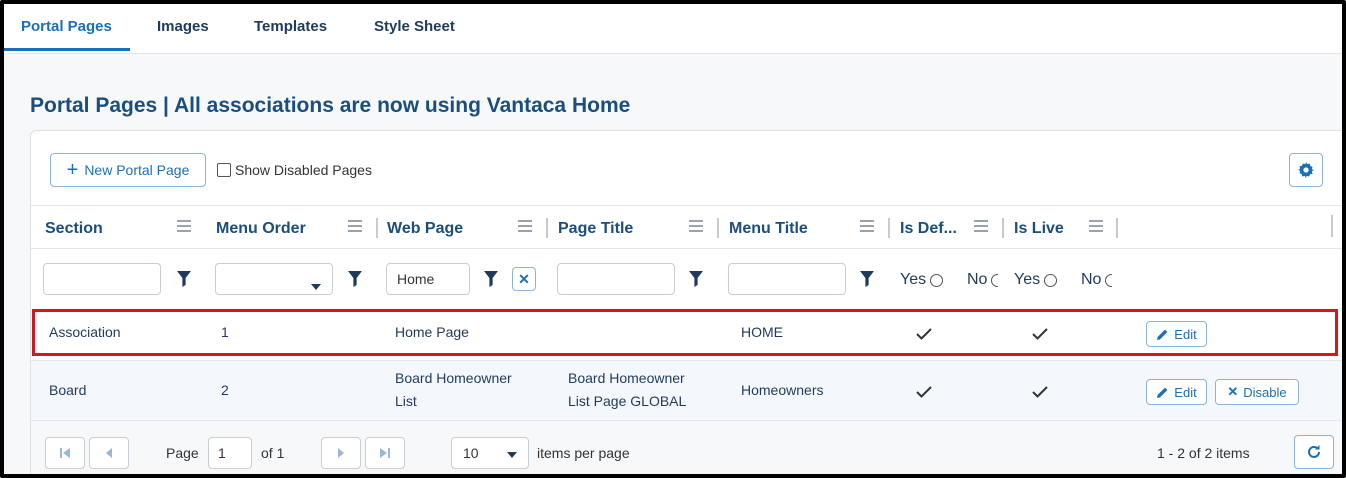 The height and width of the screenshot is (478, 1346). I want to click on is-live-yes-radio: Yes, so click(1036, 280).